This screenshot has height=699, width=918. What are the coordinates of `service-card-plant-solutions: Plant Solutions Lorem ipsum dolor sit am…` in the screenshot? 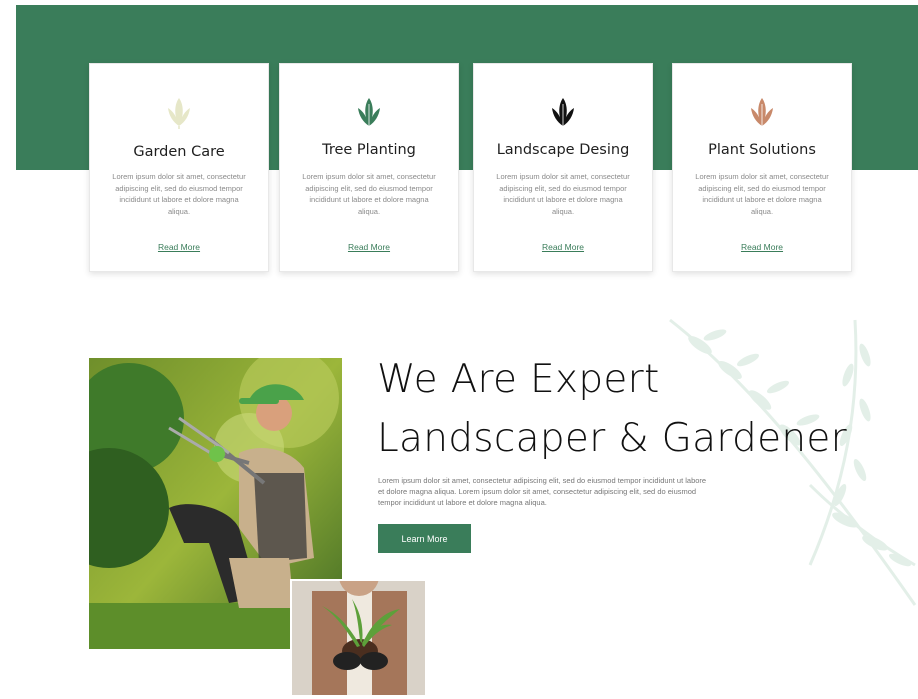 It's located at (762, 167).